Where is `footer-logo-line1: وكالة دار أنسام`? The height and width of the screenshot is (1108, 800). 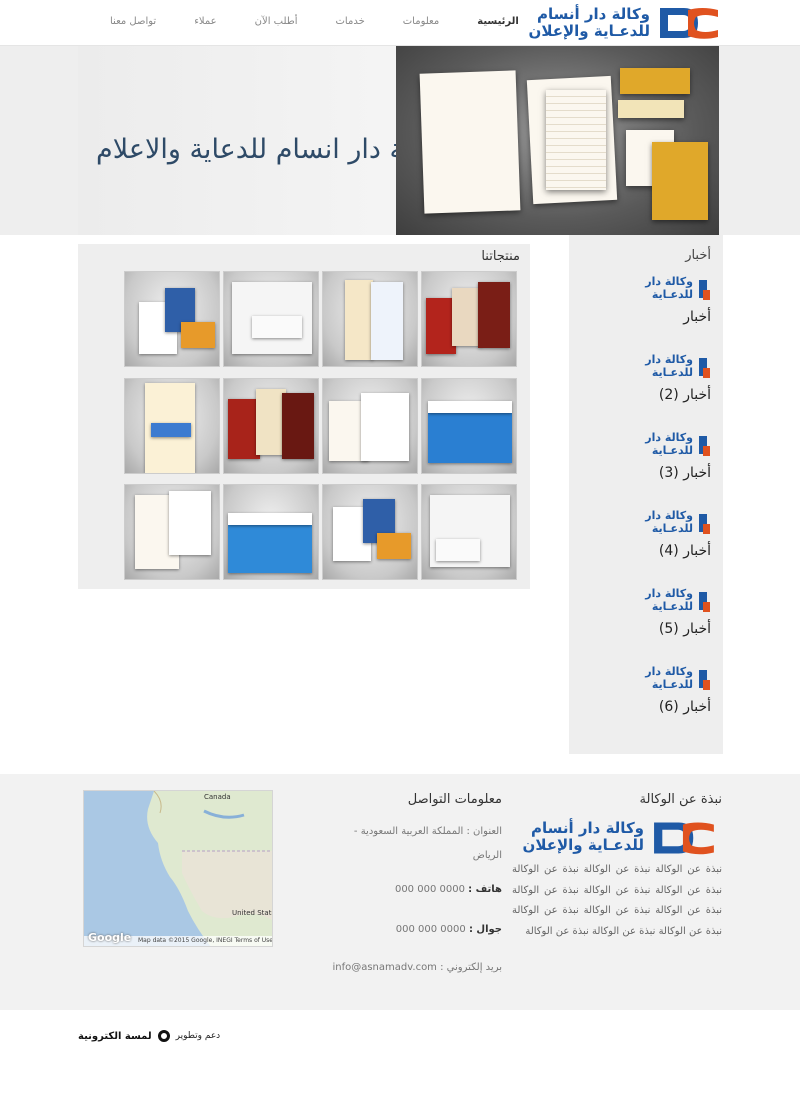
footer-logo-line1: وكالة دار أنسام is located at coordinates (587, 828).